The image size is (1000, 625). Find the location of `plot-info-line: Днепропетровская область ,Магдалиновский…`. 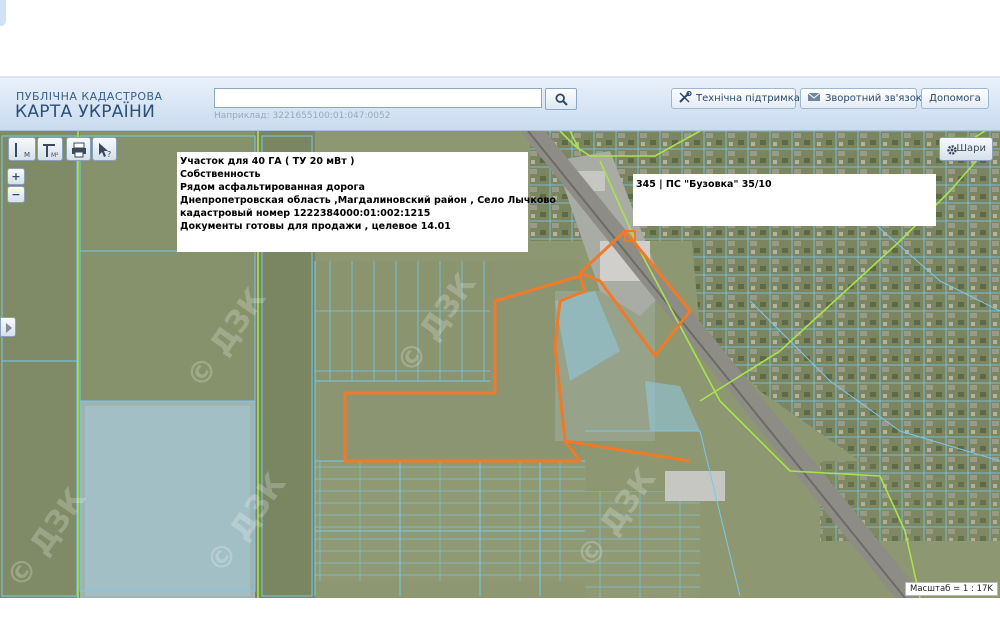

plot-info-line: Днепропетровская область ,Магдалиновский… is located at coordinates (368, 200).